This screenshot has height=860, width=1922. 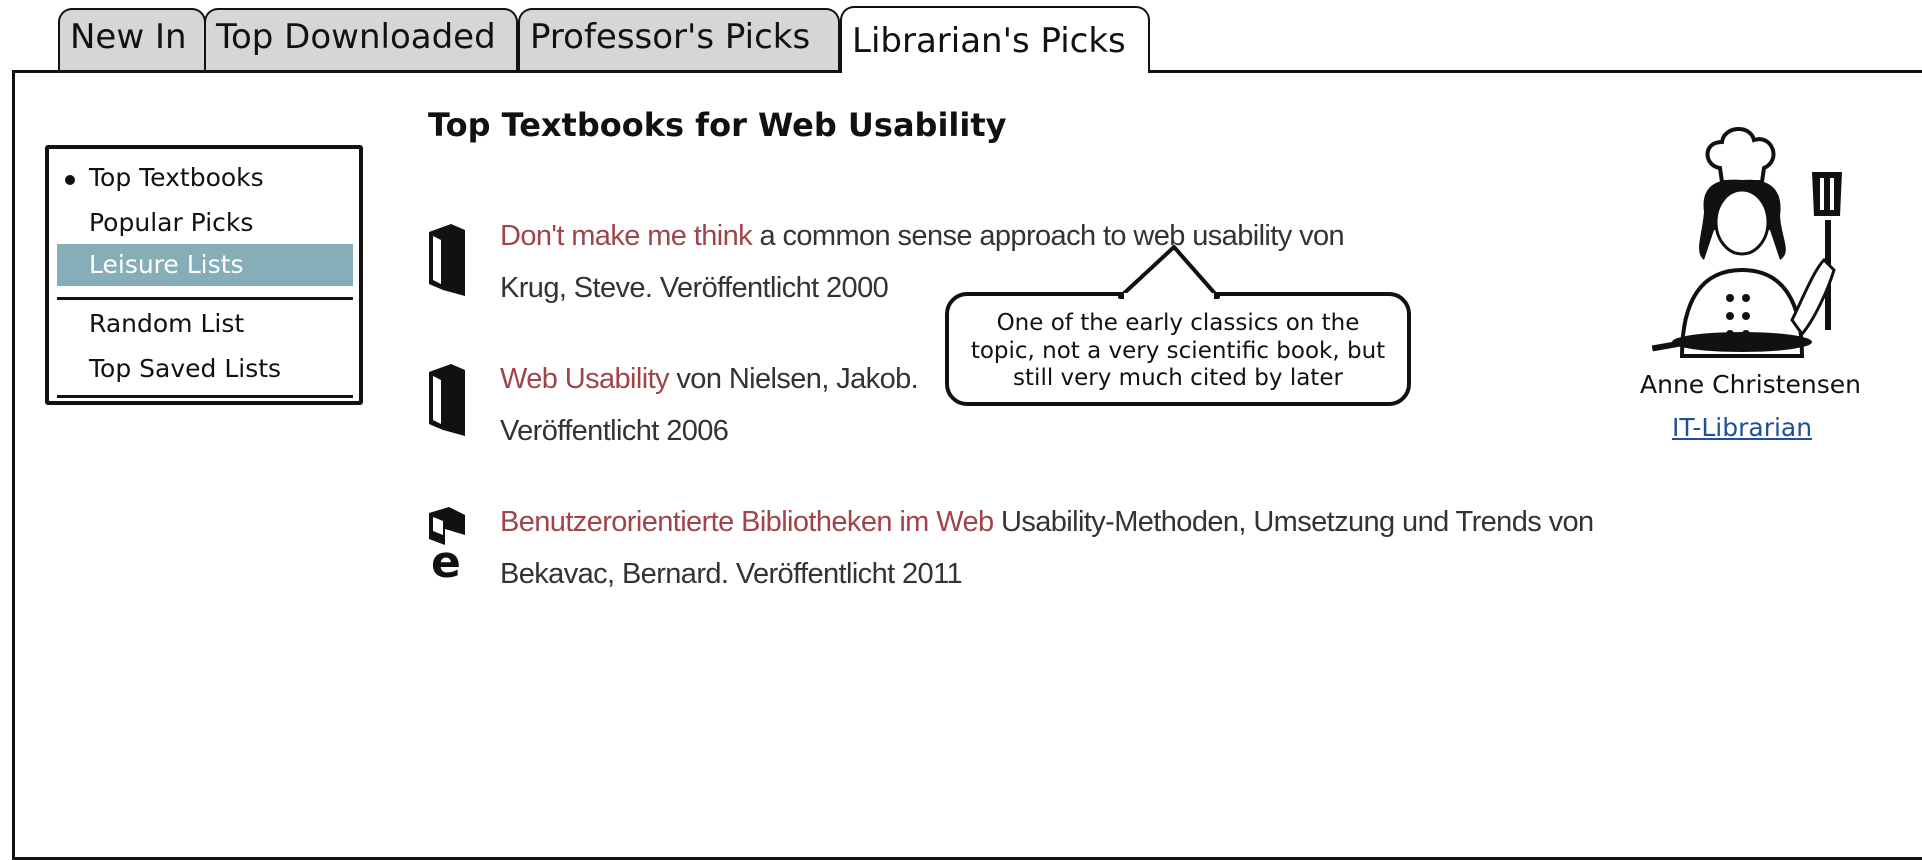 I want to click on sidebar-item-label: Leisure Lists, so click(x=166, y=264).